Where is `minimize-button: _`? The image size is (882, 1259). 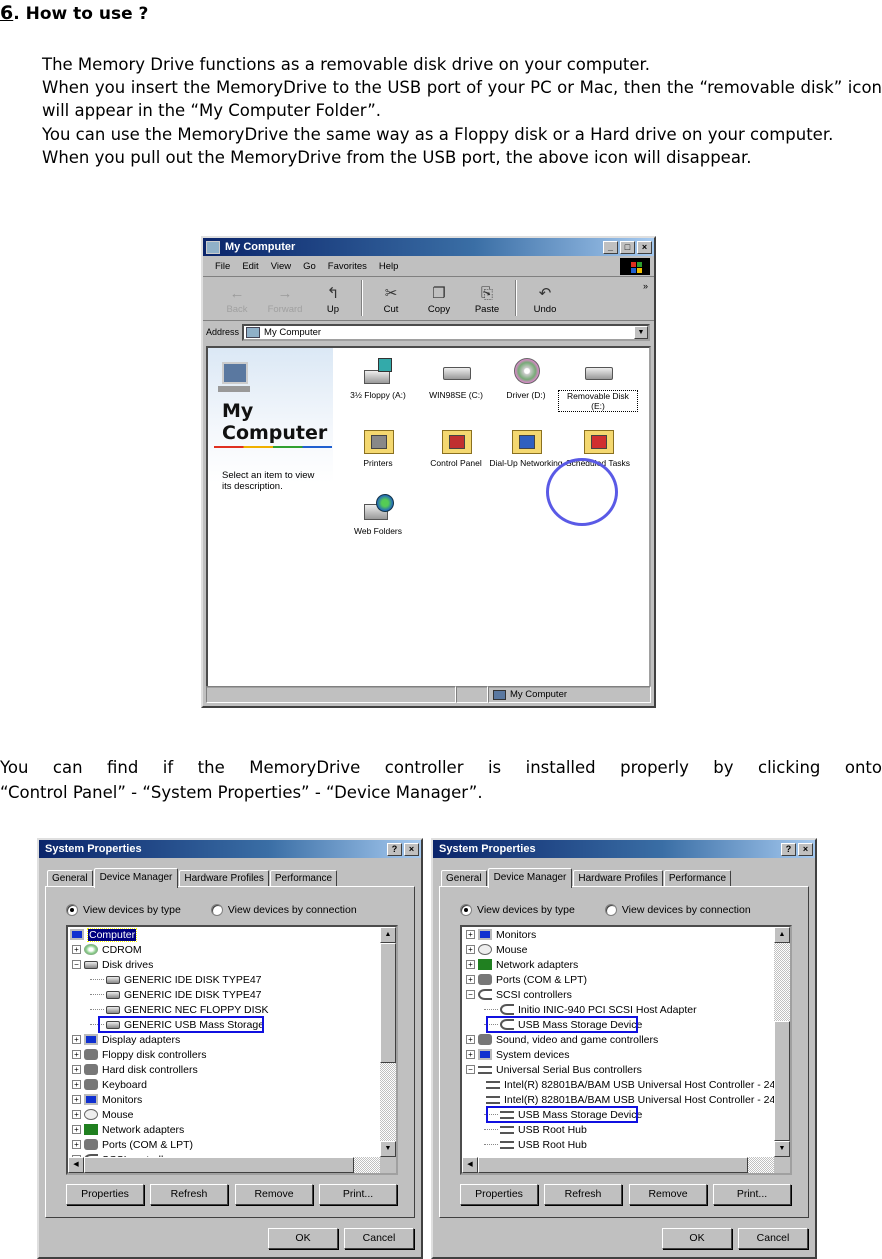 minimize-button: _ is located at coordinates (610, 247).